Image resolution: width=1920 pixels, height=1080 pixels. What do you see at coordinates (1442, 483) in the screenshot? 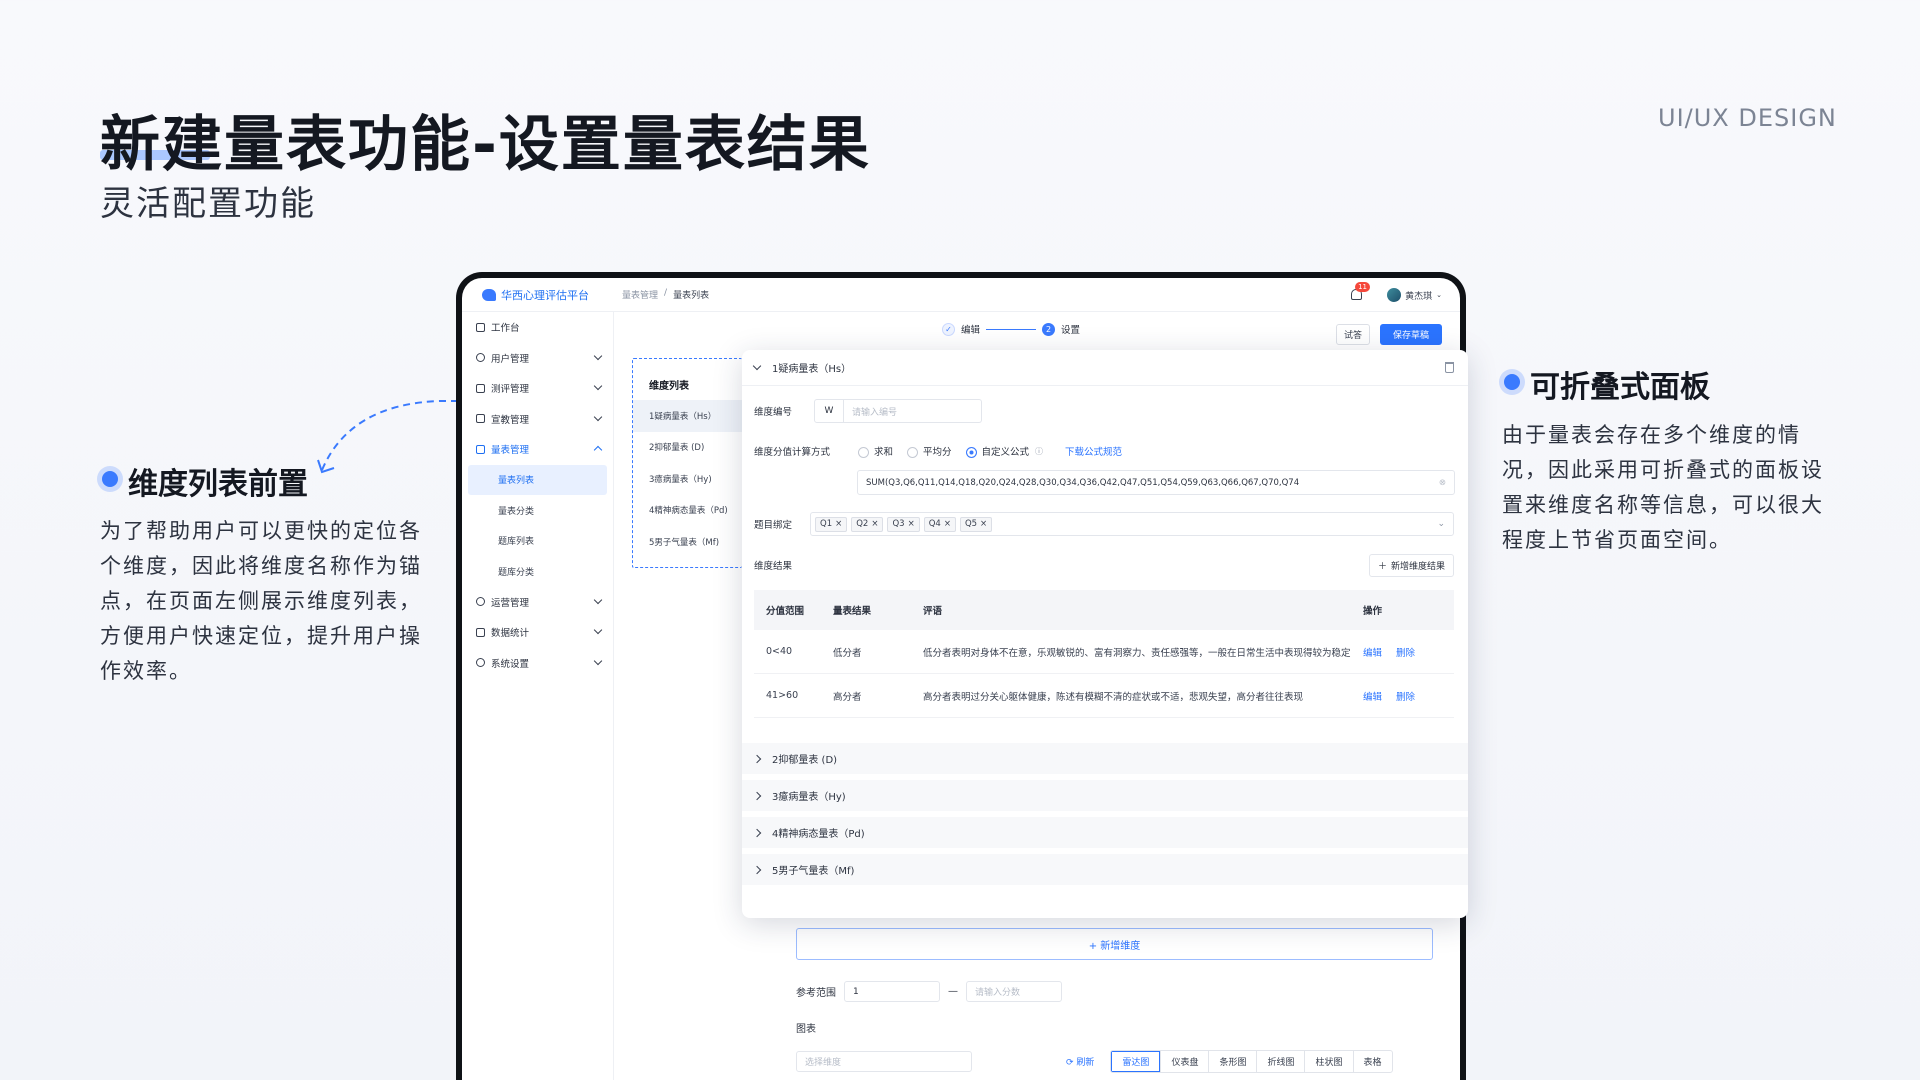
I see `clear-icon: ⊗` at bounding box center [1442, 483].